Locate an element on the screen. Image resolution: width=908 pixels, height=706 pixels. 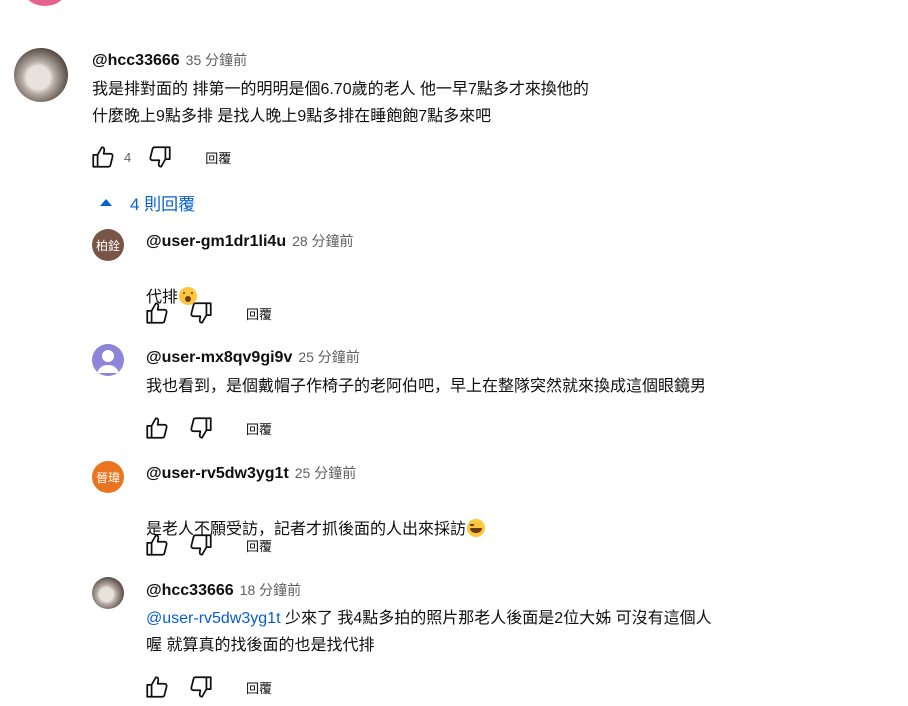
reply-header: @hcc33666 18 分鐘前 is located at coordinates (223, 590).